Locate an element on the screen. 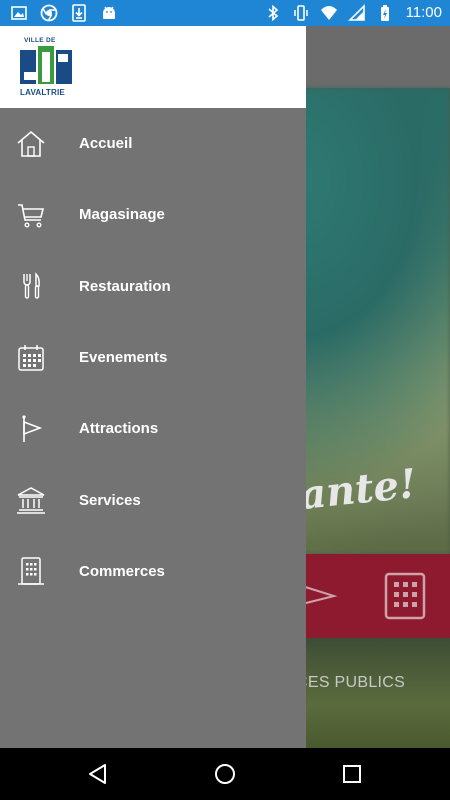  wifi-icon is located at coordinates (328, 13).